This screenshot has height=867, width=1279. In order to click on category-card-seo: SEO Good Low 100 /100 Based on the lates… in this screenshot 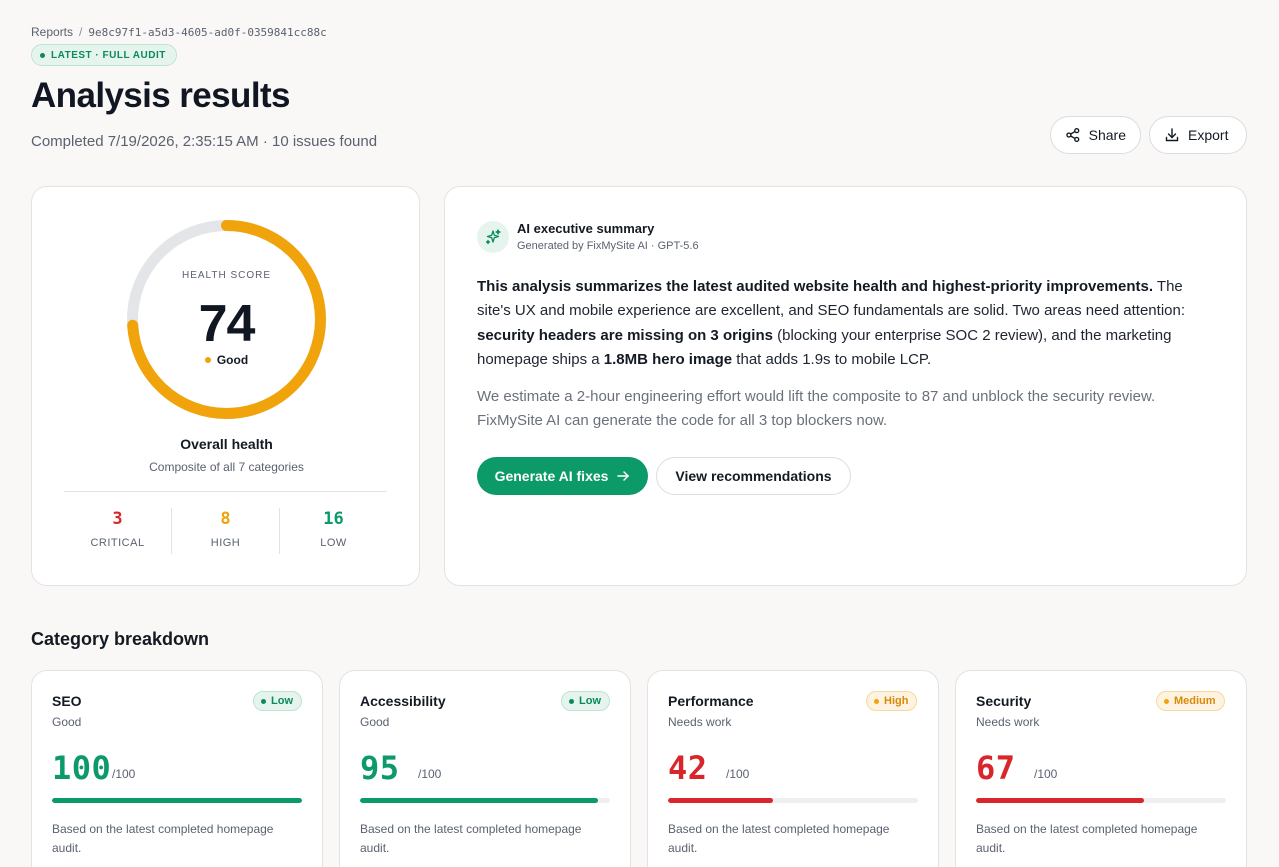, I will do `click(177, 768)`.